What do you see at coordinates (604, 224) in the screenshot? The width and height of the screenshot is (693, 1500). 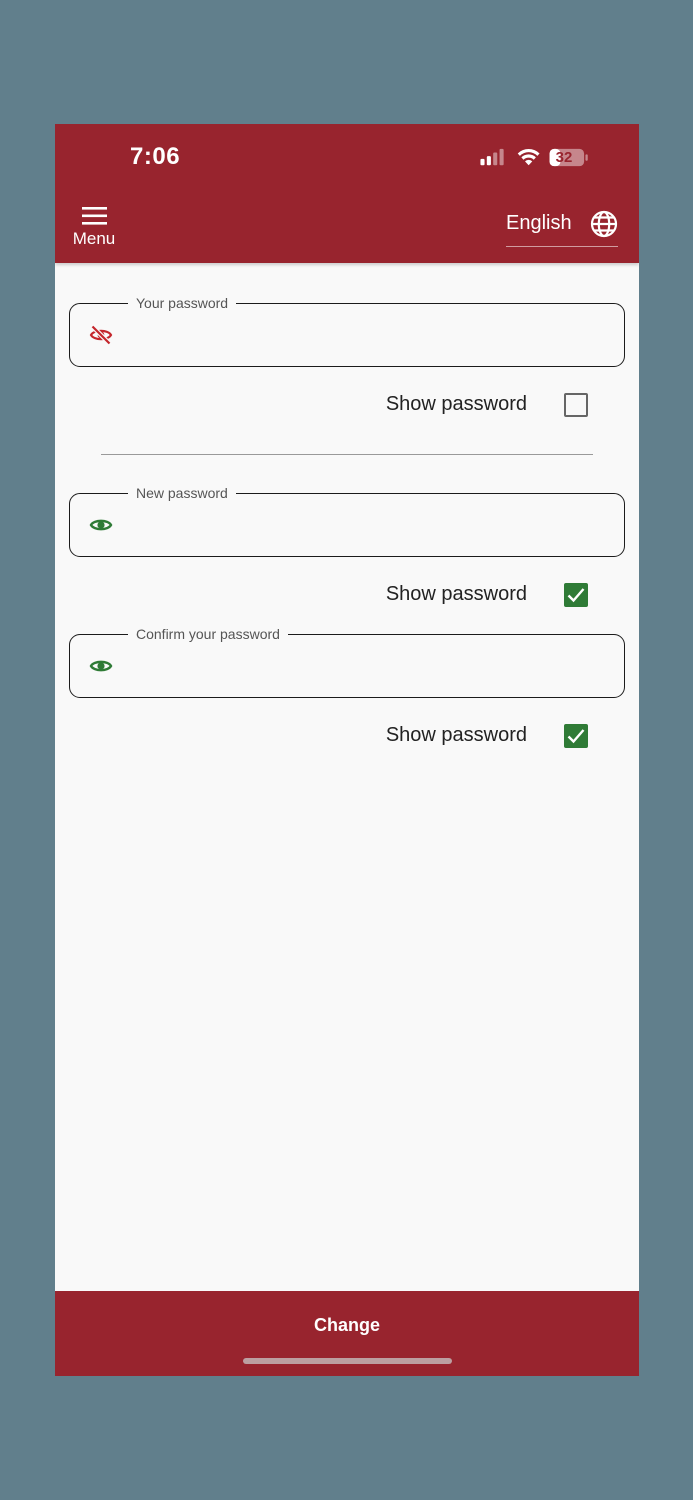 I see `globe-icon` at bounding box center [604, 224].